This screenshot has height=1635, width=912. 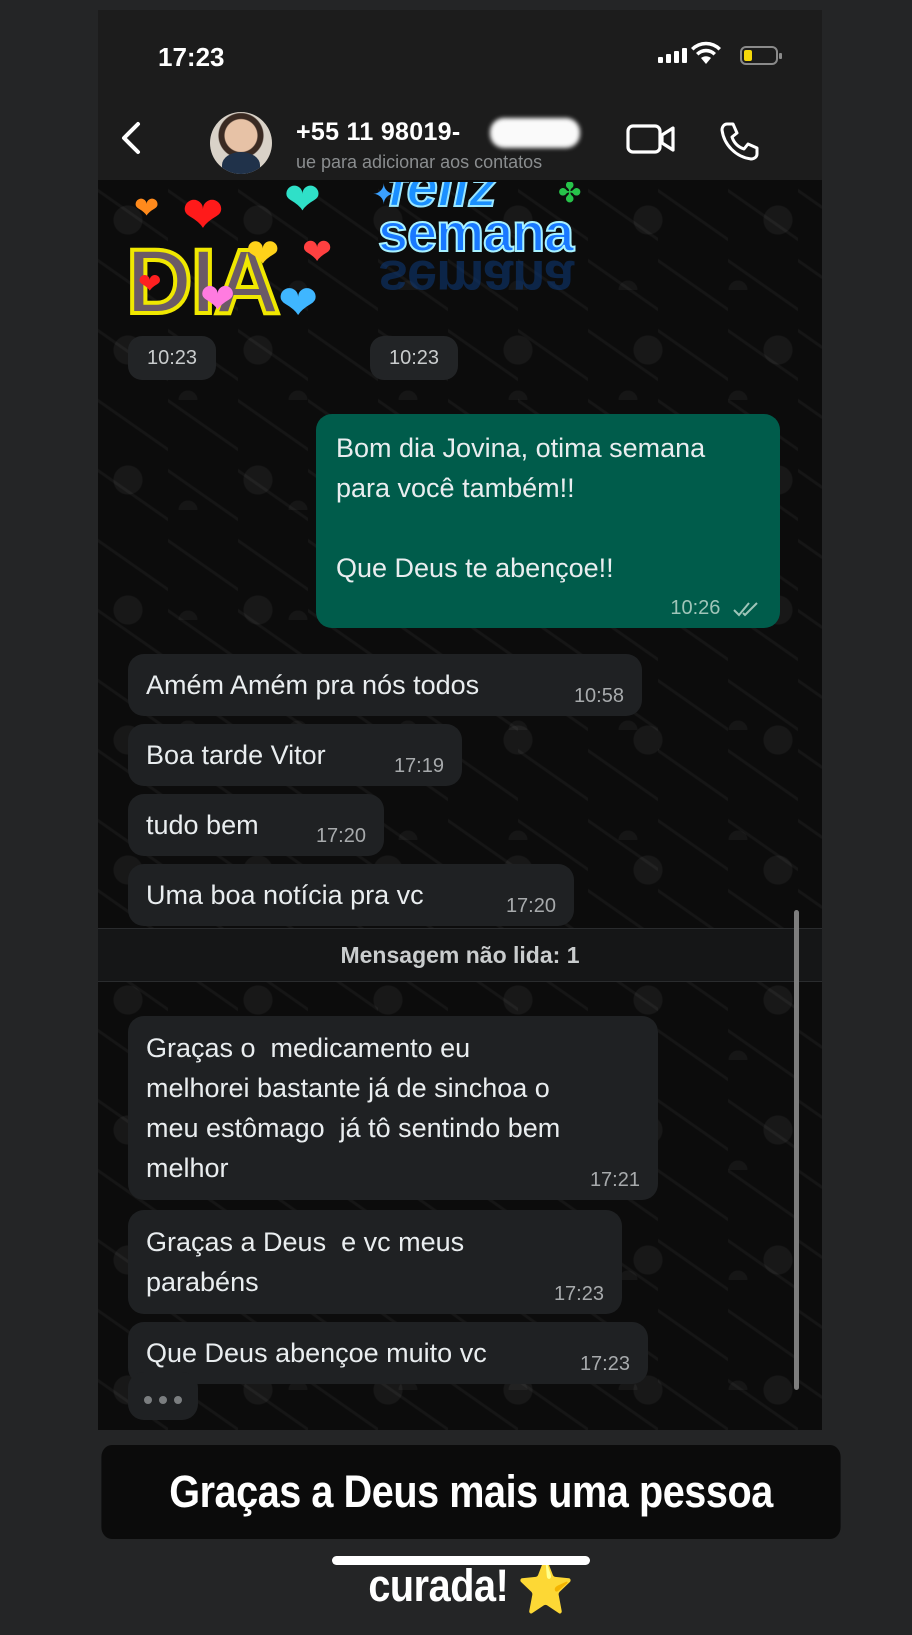 I want to click on avatar, so click(x=241, y=143).